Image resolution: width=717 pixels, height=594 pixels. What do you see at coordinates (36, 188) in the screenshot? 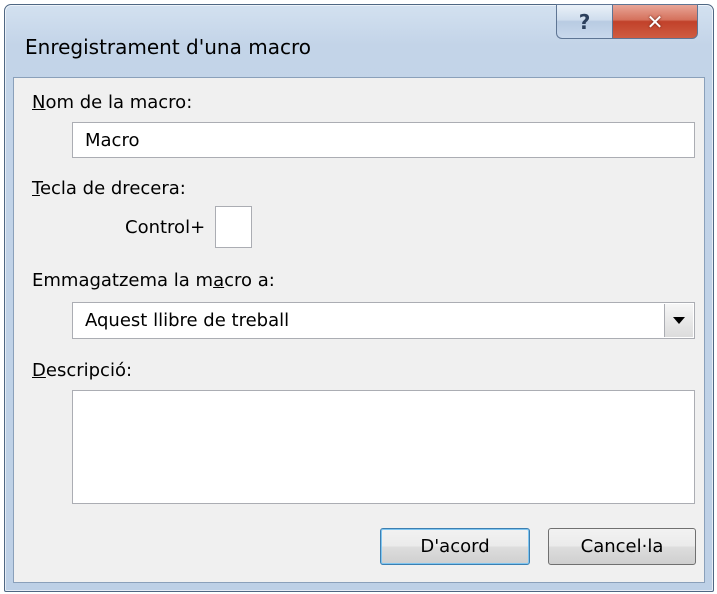
I see `shortcut-accel: T` at bounding box center [36, 188].